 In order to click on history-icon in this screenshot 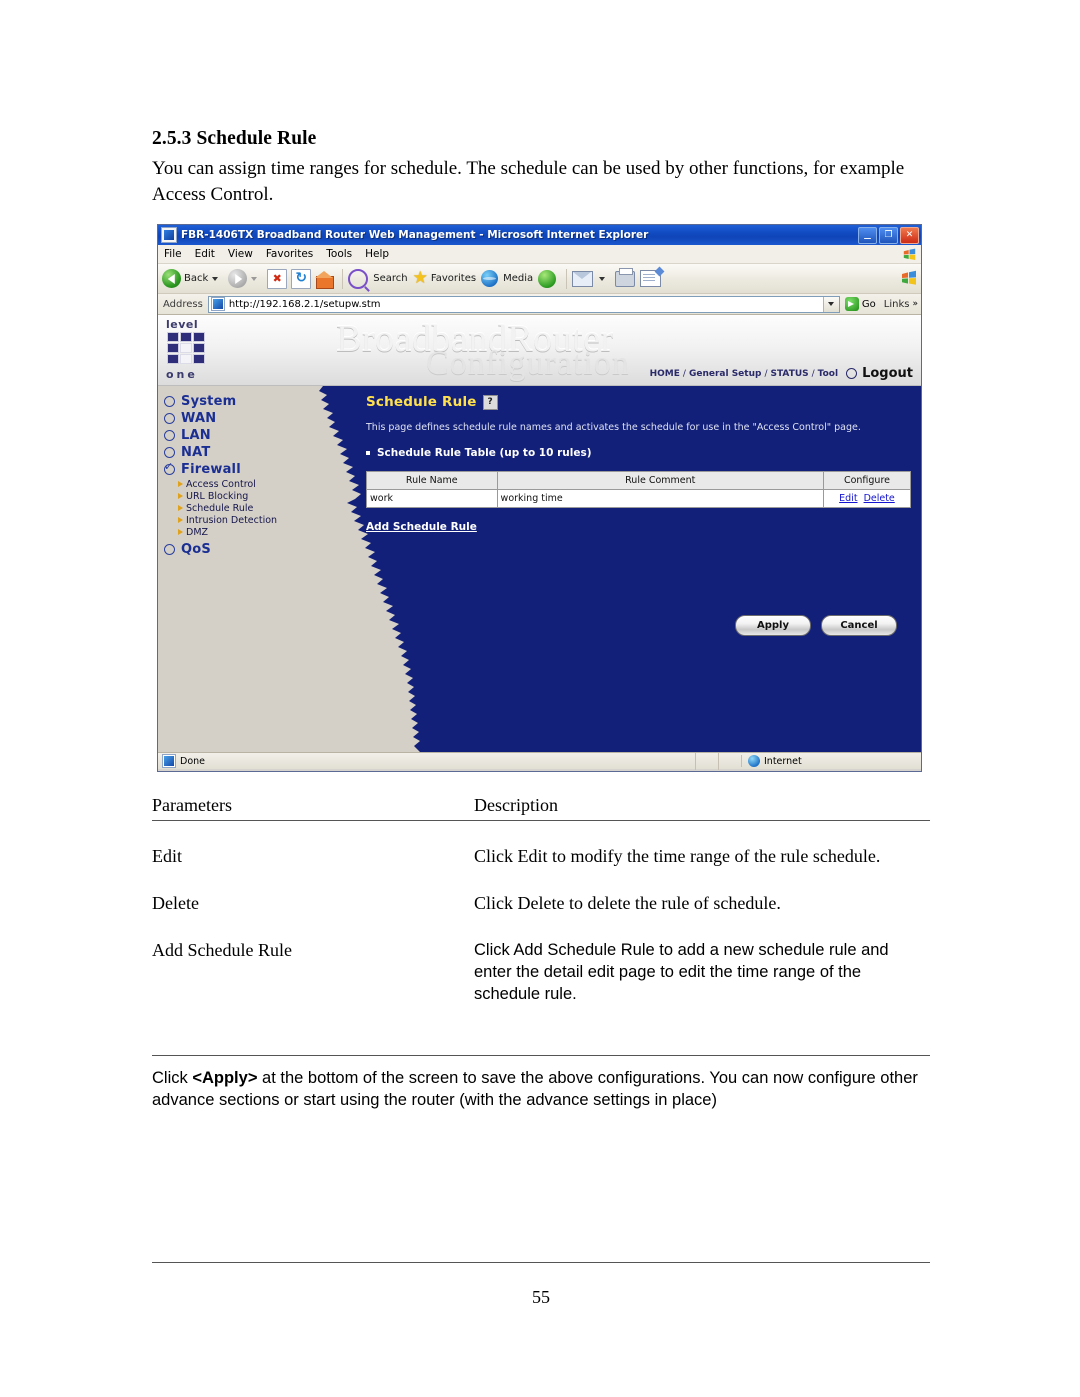, I will do `click(547, 278)`.